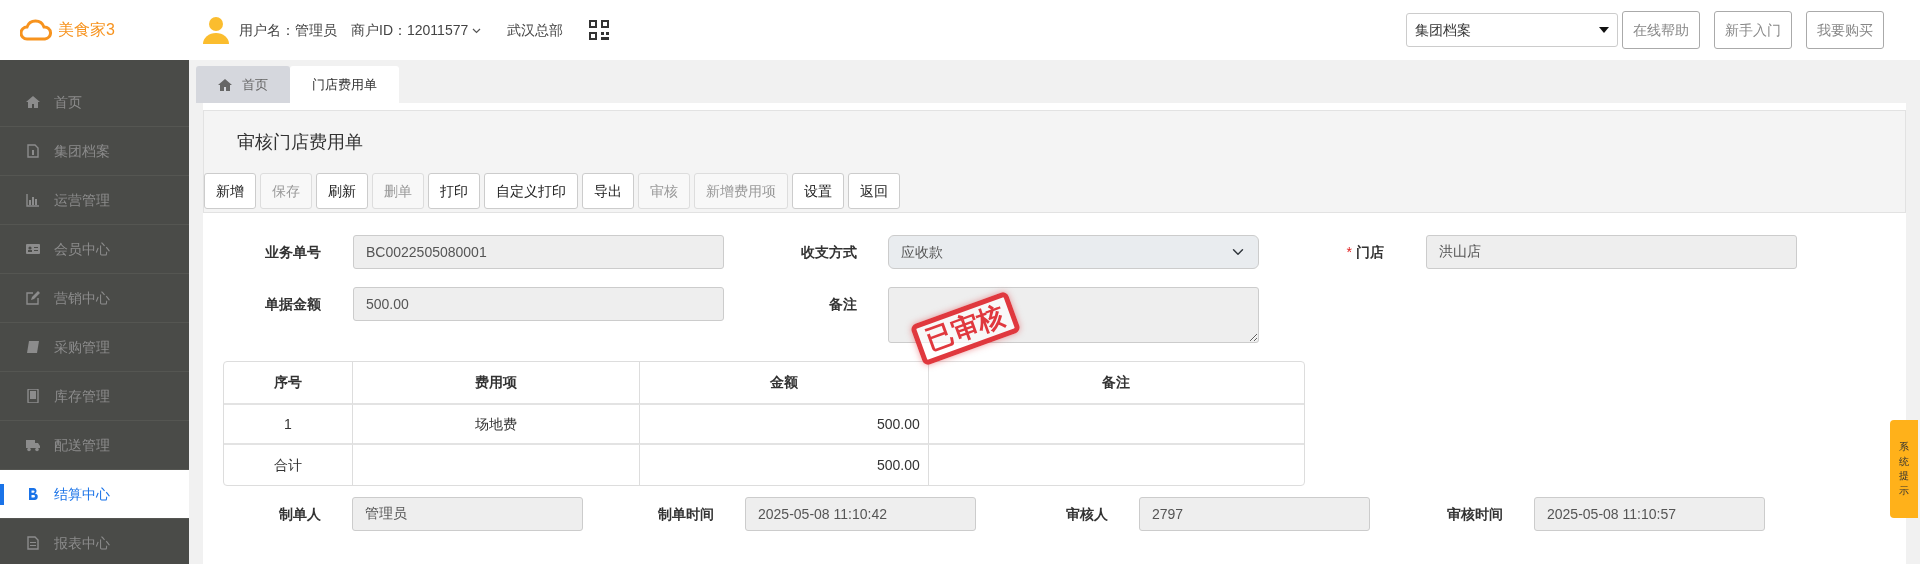  Describe the element at coordinates (784, 383) in the screenshot. I see `column-header: 金额` at that location.